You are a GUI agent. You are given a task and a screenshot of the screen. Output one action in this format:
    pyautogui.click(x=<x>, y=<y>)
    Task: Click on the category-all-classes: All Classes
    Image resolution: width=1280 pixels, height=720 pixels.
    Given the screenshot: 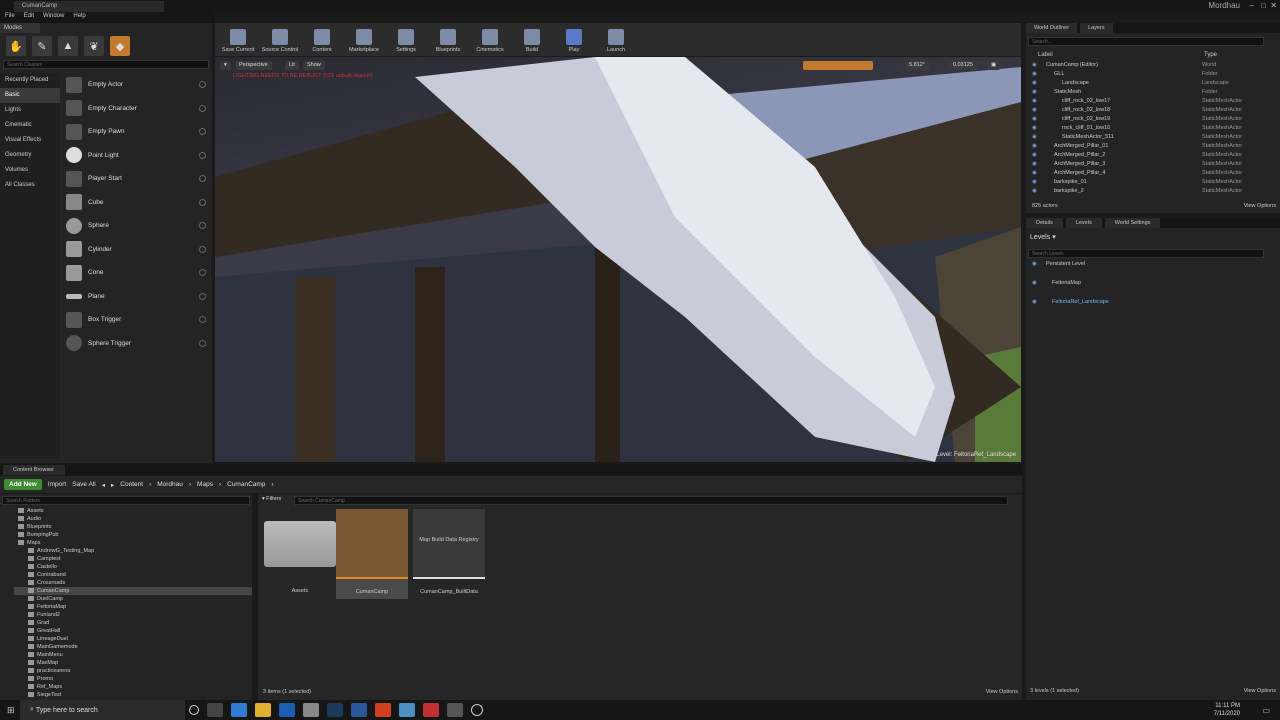 What is the action you would take?
    pyautogui.click(x=30, y=185)
    